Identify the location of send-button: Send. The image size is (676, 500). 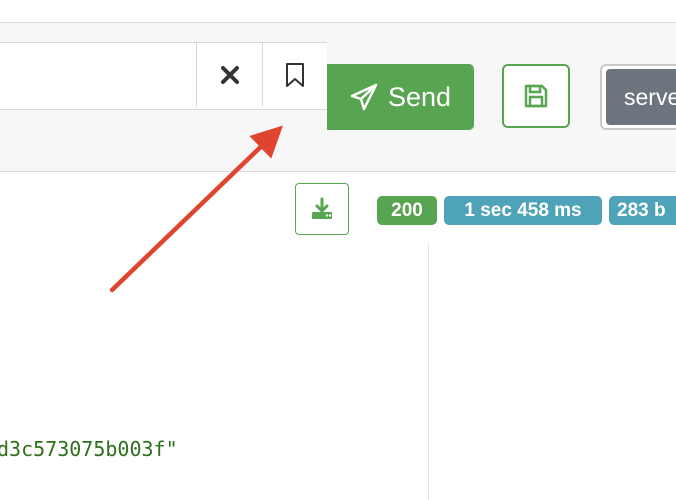
(400, 97).